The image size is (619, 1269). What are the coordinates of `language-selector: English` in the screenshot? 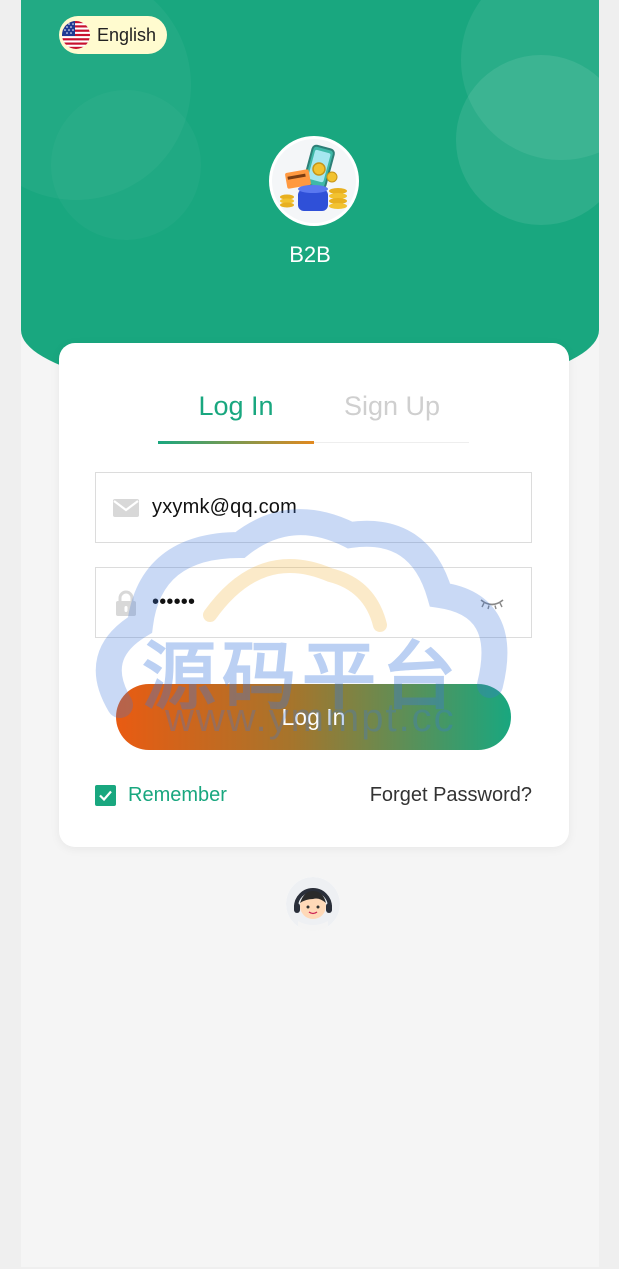 It's located at (113, 35).